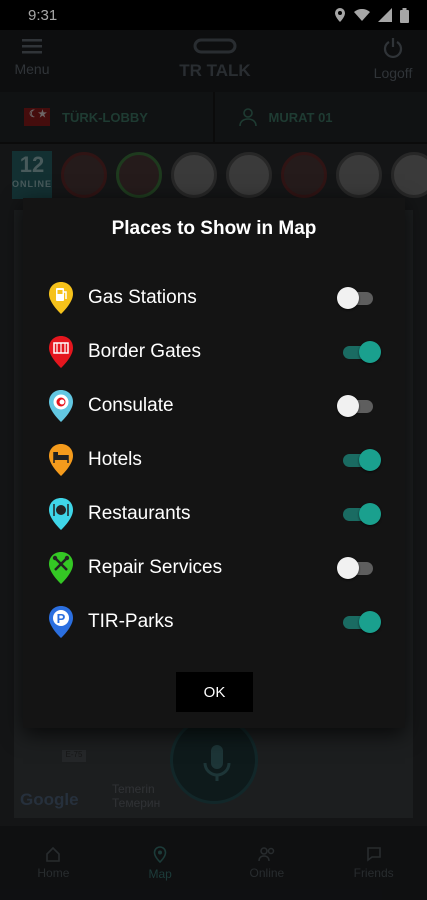 This screenshot has height=900, width=427. I want to click on hotels-toggle, so click(359, 460).